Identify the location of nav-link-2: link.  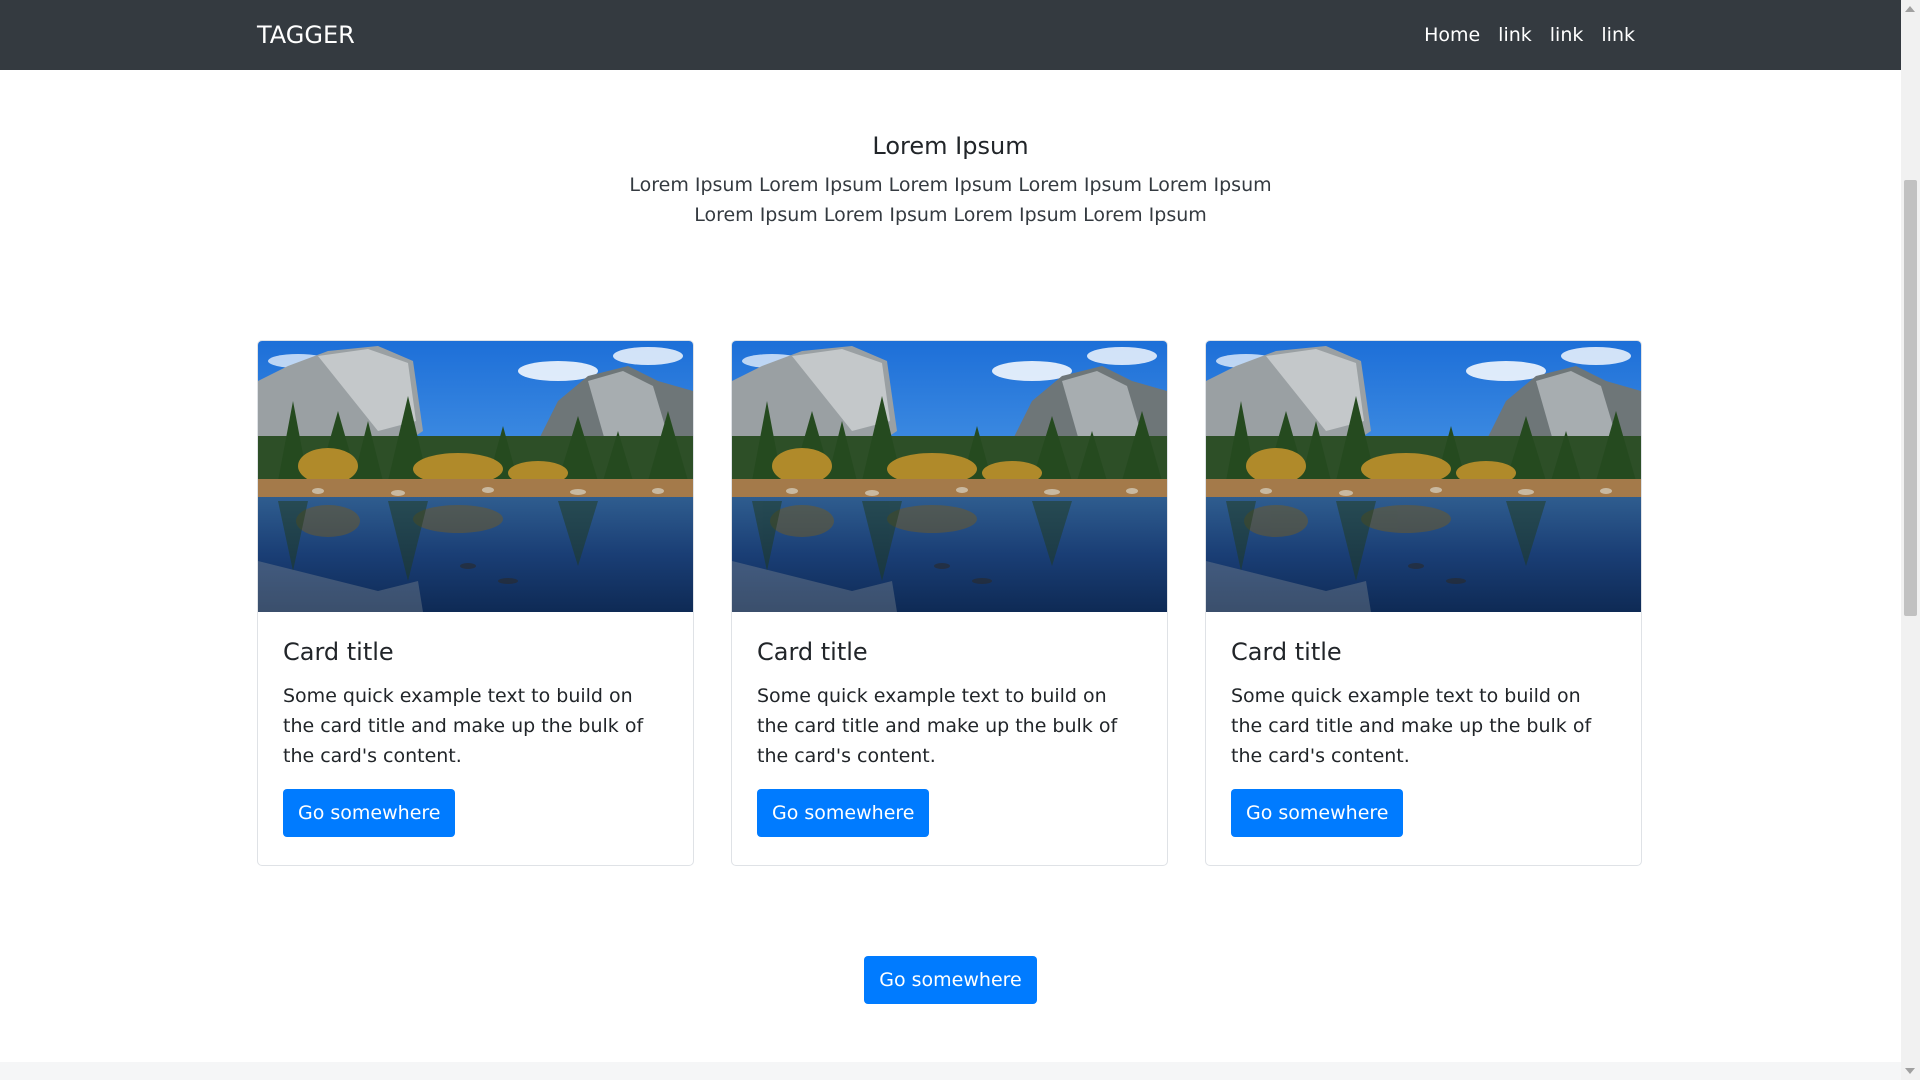
(1567, 35).